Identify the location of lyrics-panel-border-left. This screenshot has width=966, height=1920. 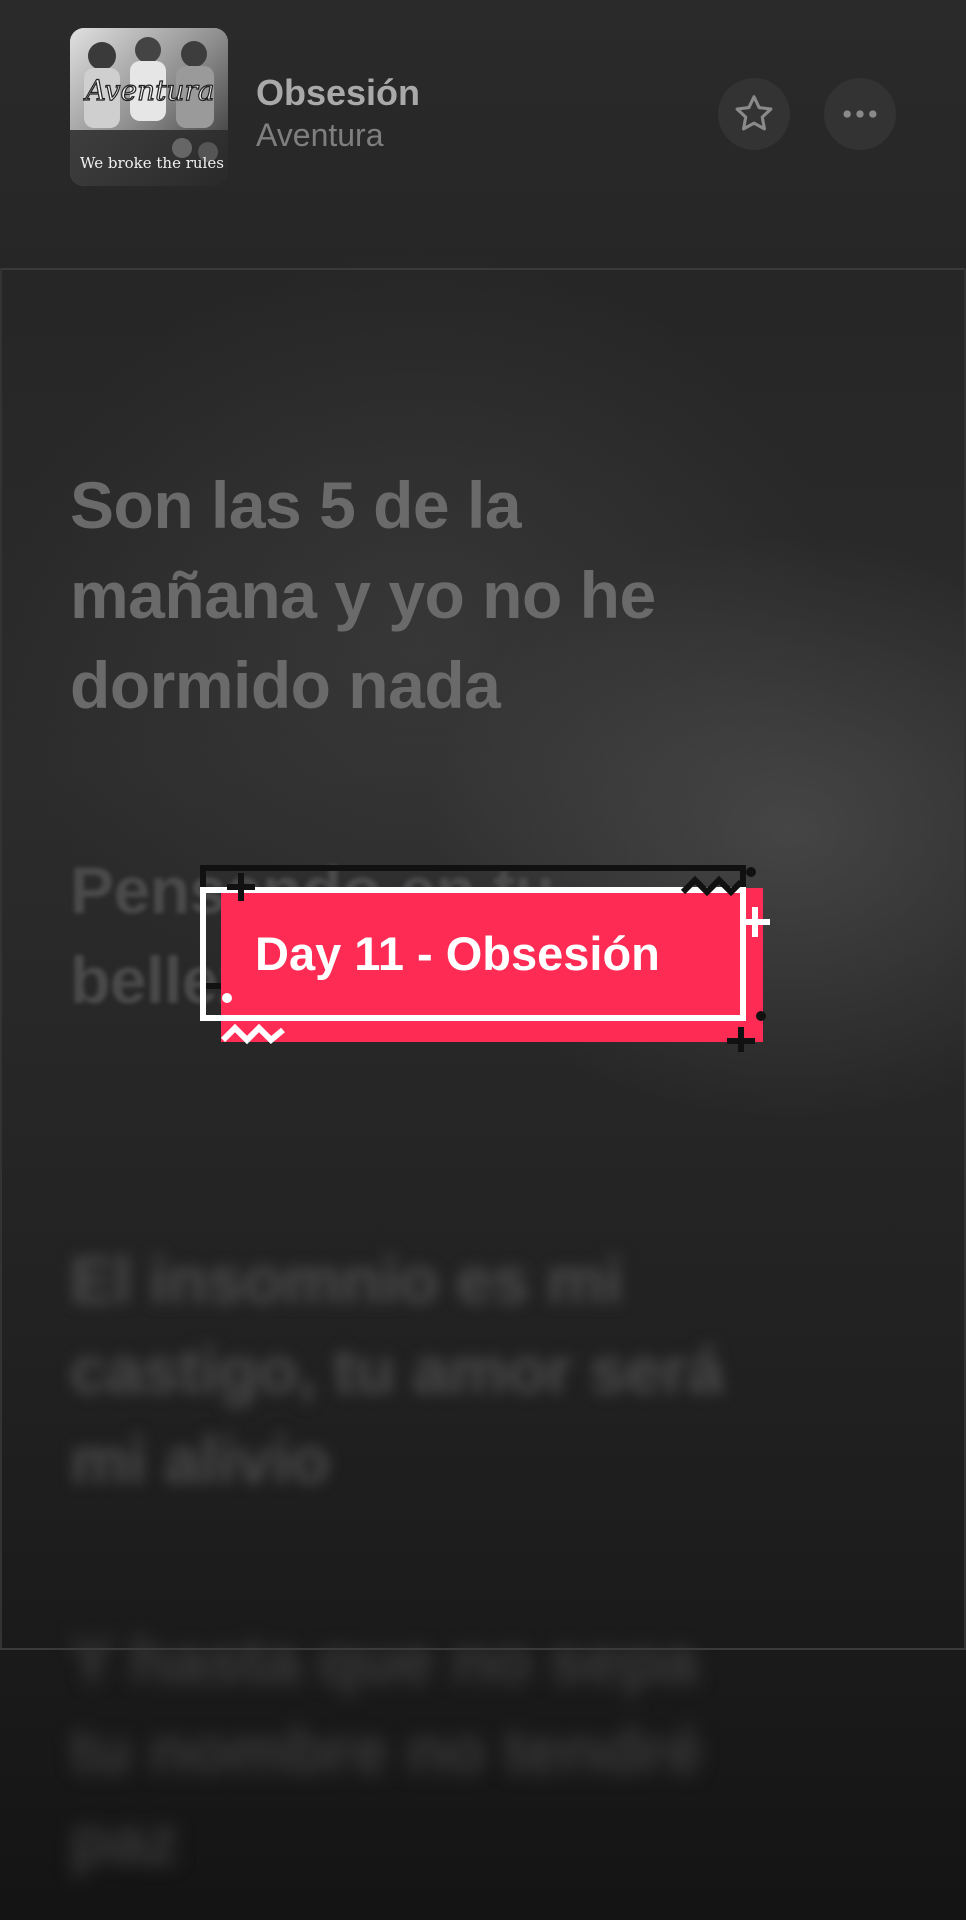
(1, 959).